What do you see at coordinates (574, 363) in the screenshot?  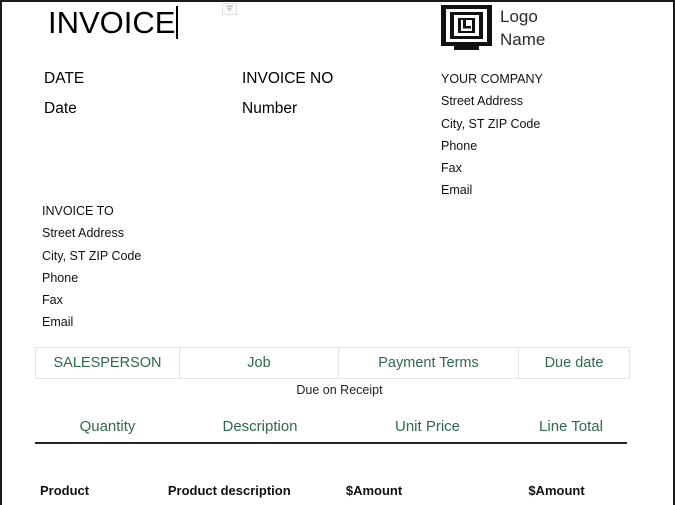 I see `terms-cell-due-date: Due date` at bounding box center [574, 363].